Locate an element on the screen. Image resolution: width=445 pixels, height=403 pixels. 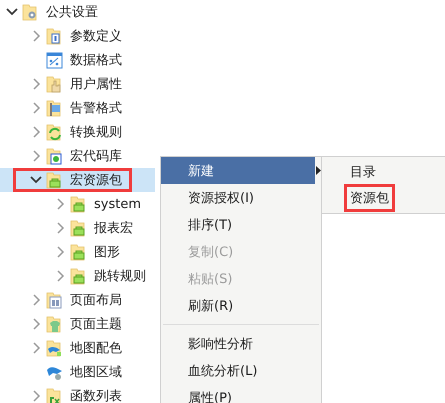
tree-item-label: system is located at coordinates (117, 204).